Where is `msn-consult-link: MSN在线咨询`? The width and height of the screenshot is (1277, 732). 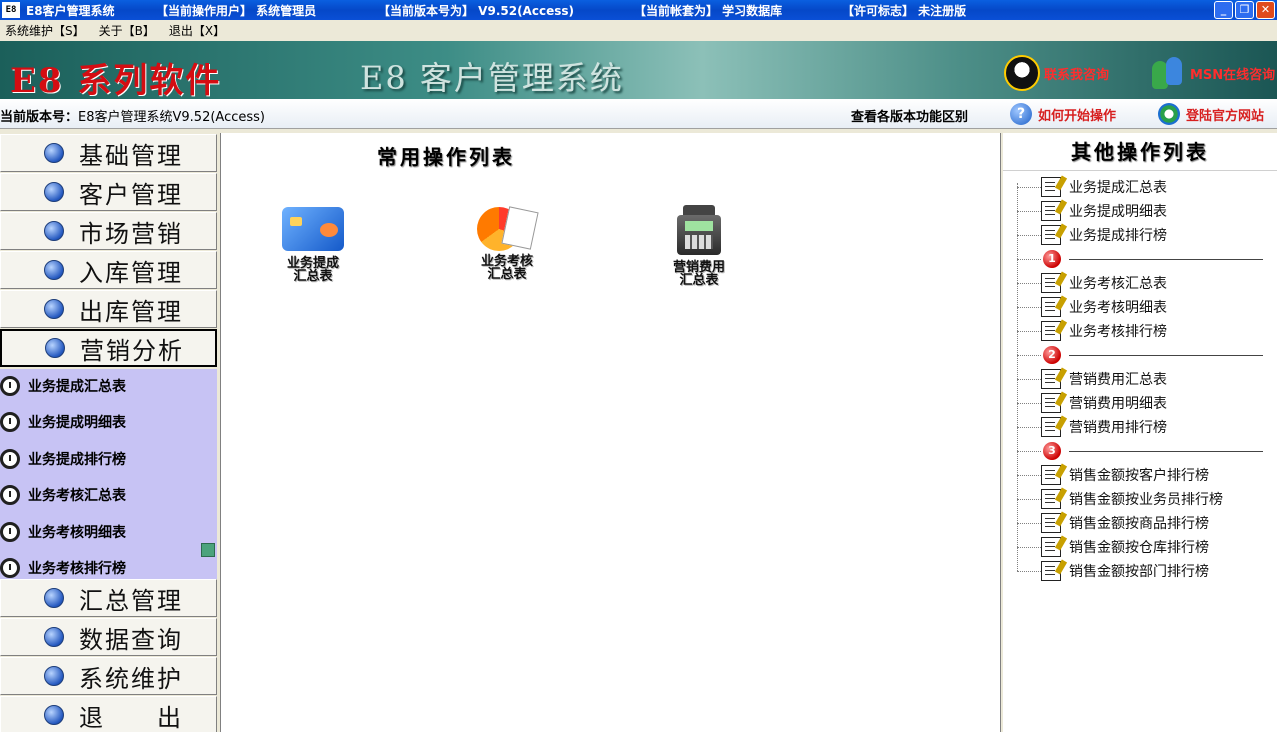 msn-consult-link: MSN在线咨询 is located at coordinates (1212, 73).